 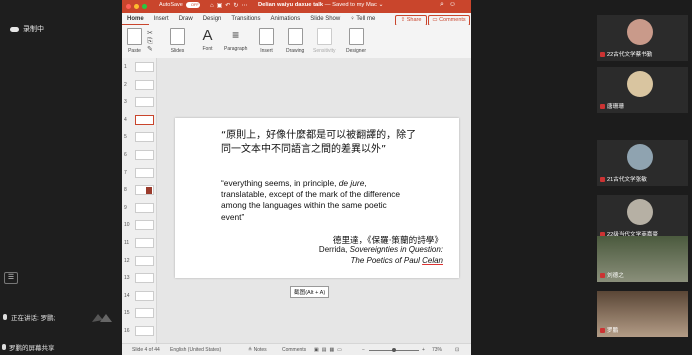 I want to click on paste-button: Paste, so click(x=134, y=41).